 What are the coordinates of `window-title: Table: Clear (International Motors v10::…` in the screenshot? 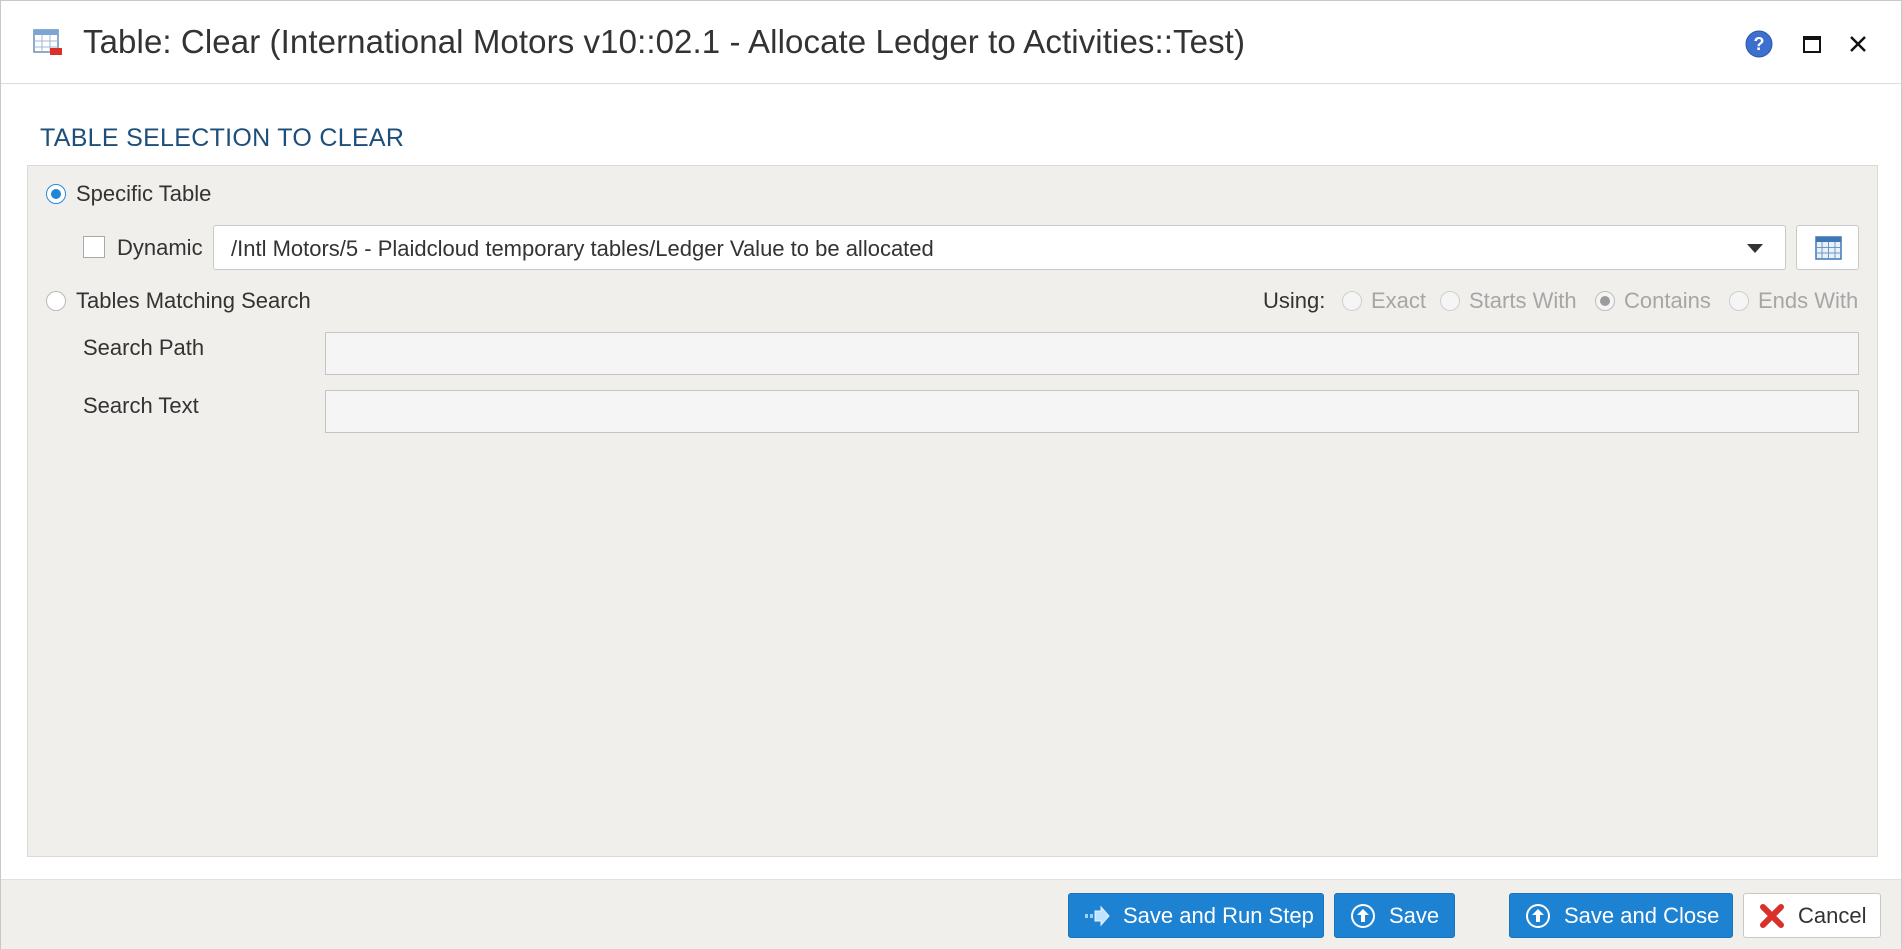 It's located at (664, 41).